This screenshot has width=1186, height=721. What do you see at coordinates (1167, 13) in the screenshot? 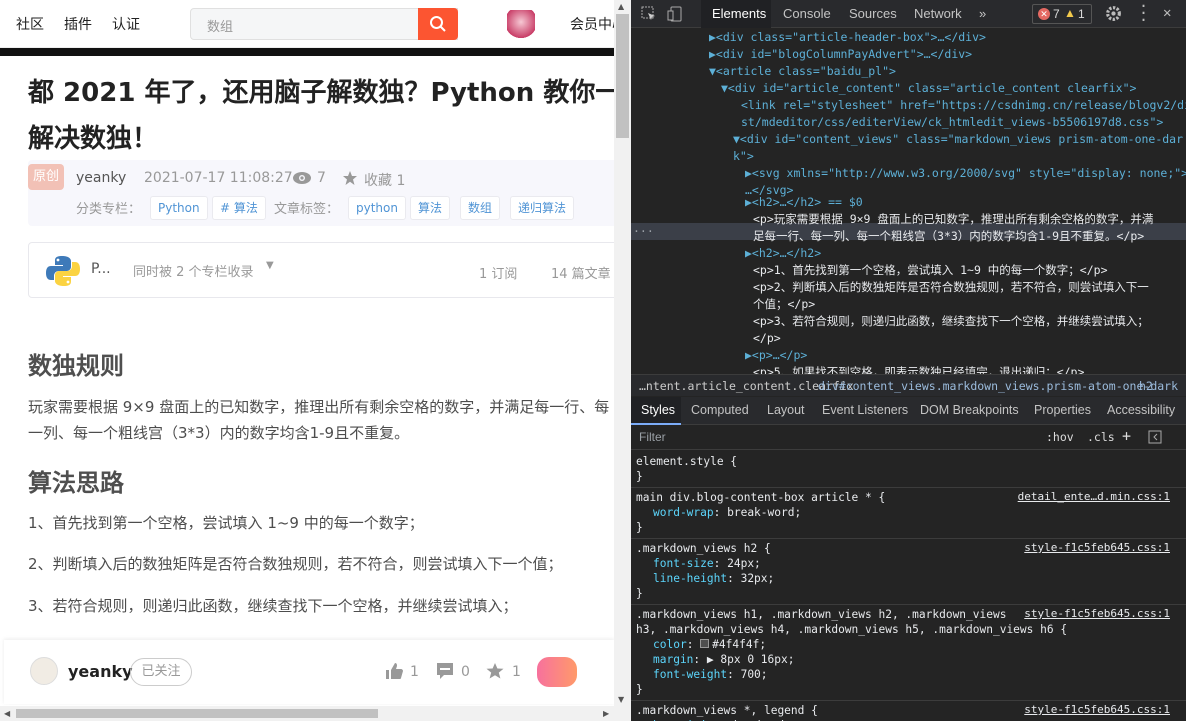
I see `close-icon: ✕` at bounding box center [1167, 13].